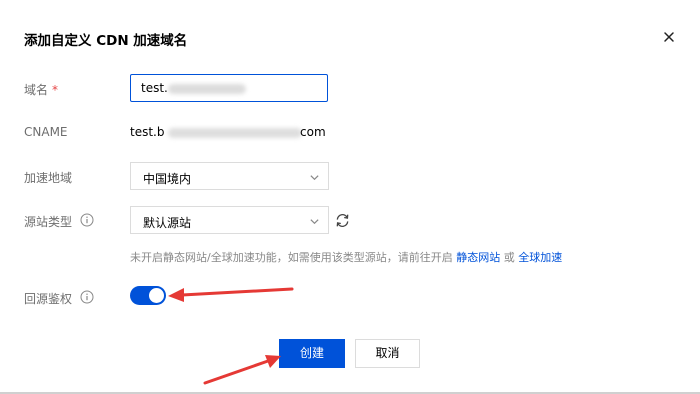  What do you see at coordinates (148, 295) in the screenshot?
I see `origin-auth-toggle` at bounding box center [148, 295].